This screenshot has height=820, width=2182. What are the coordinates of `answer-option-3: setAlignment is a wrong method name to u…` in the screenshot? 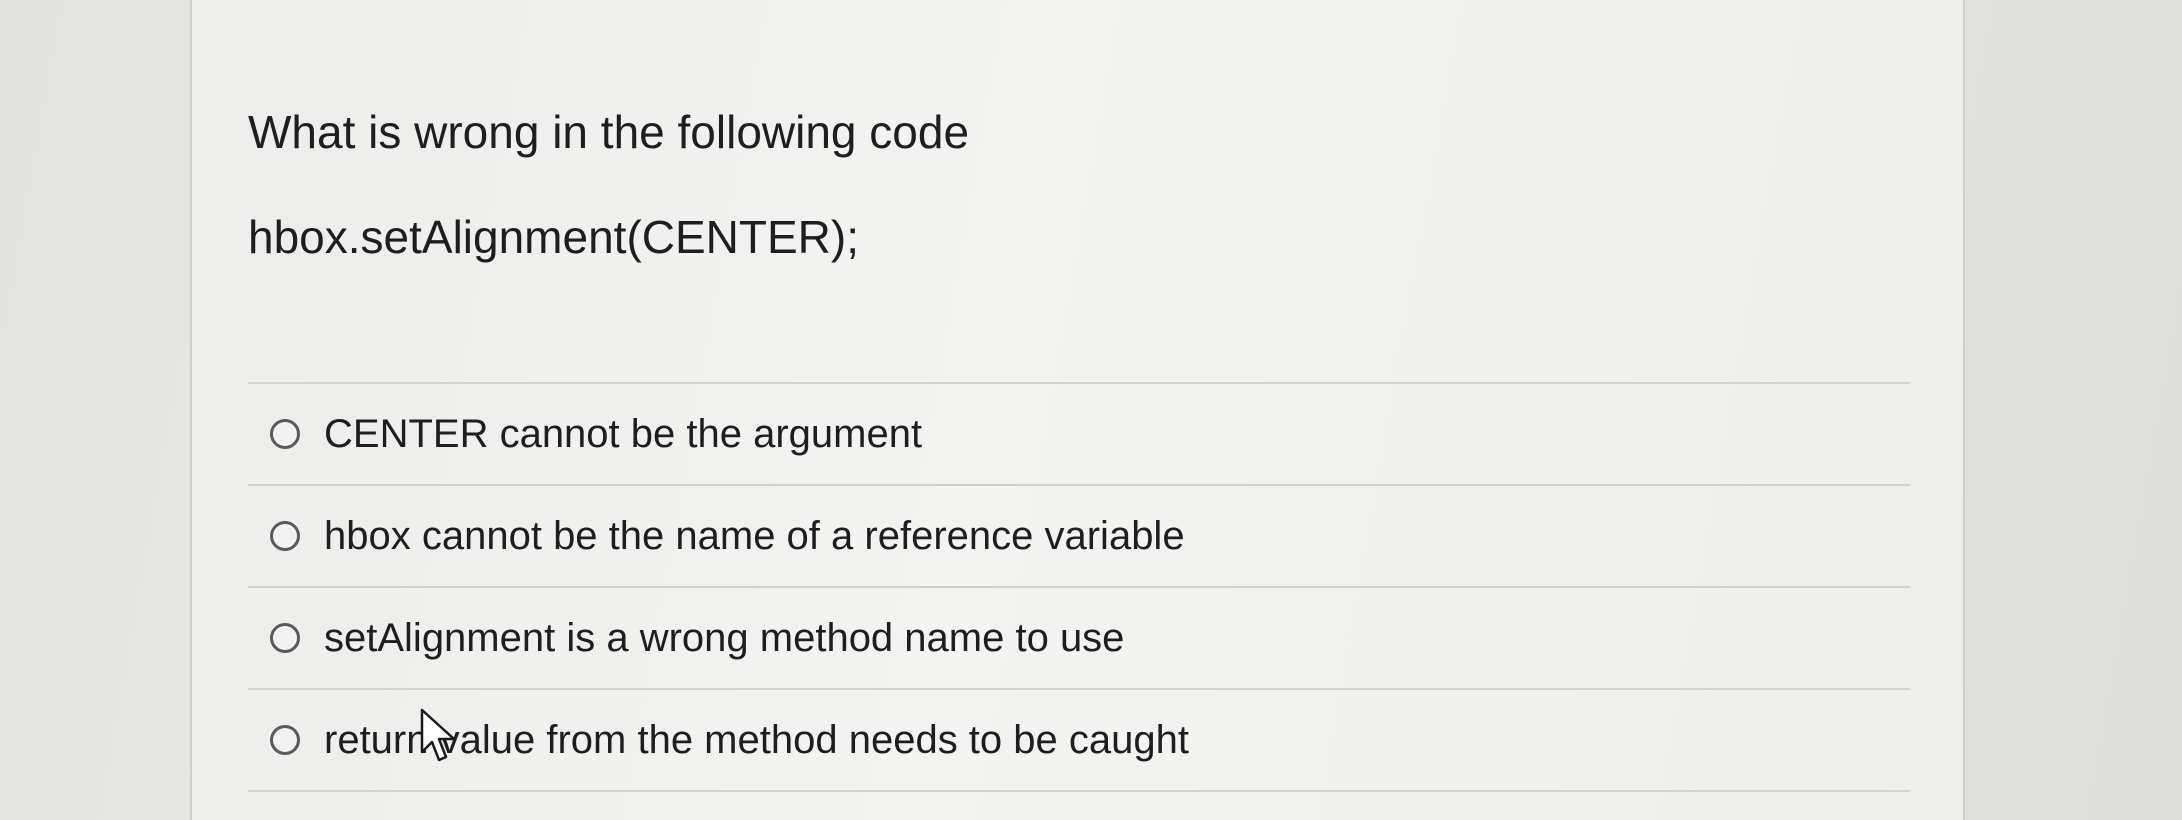 It's located at (1079, 639).